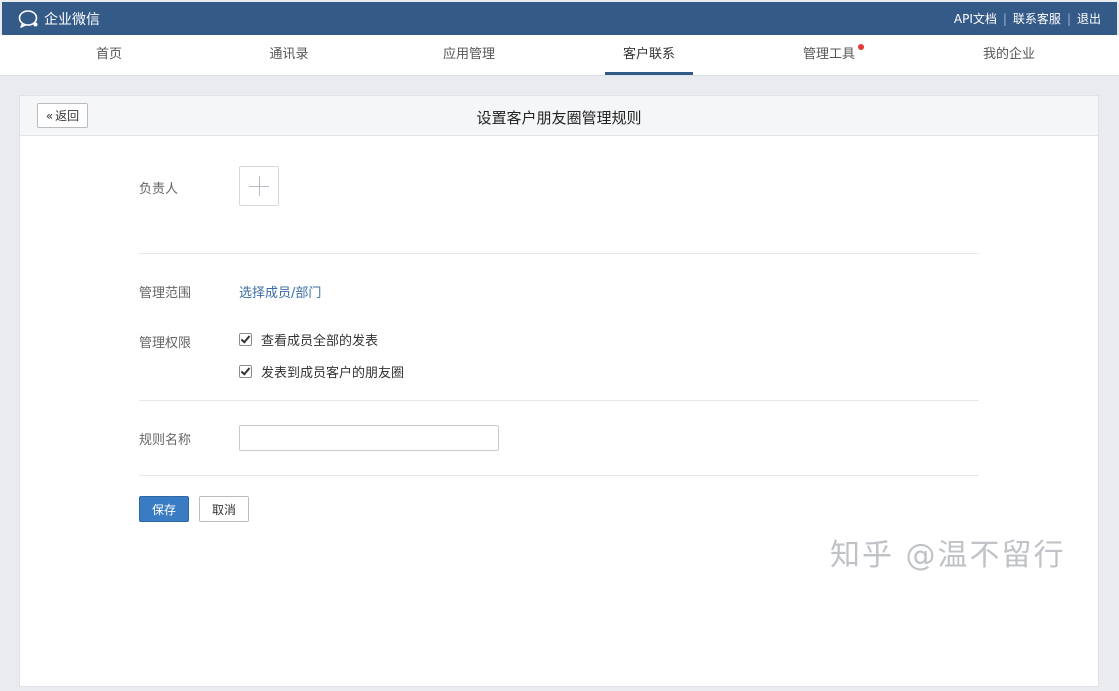 This screenshot has height=691, width=1119. What do you see at coordinates (320, 341) in the screenshot?
I see `permission-view-all-posts-label: 查看成员全部的发表` at bounding box center [320, 341].